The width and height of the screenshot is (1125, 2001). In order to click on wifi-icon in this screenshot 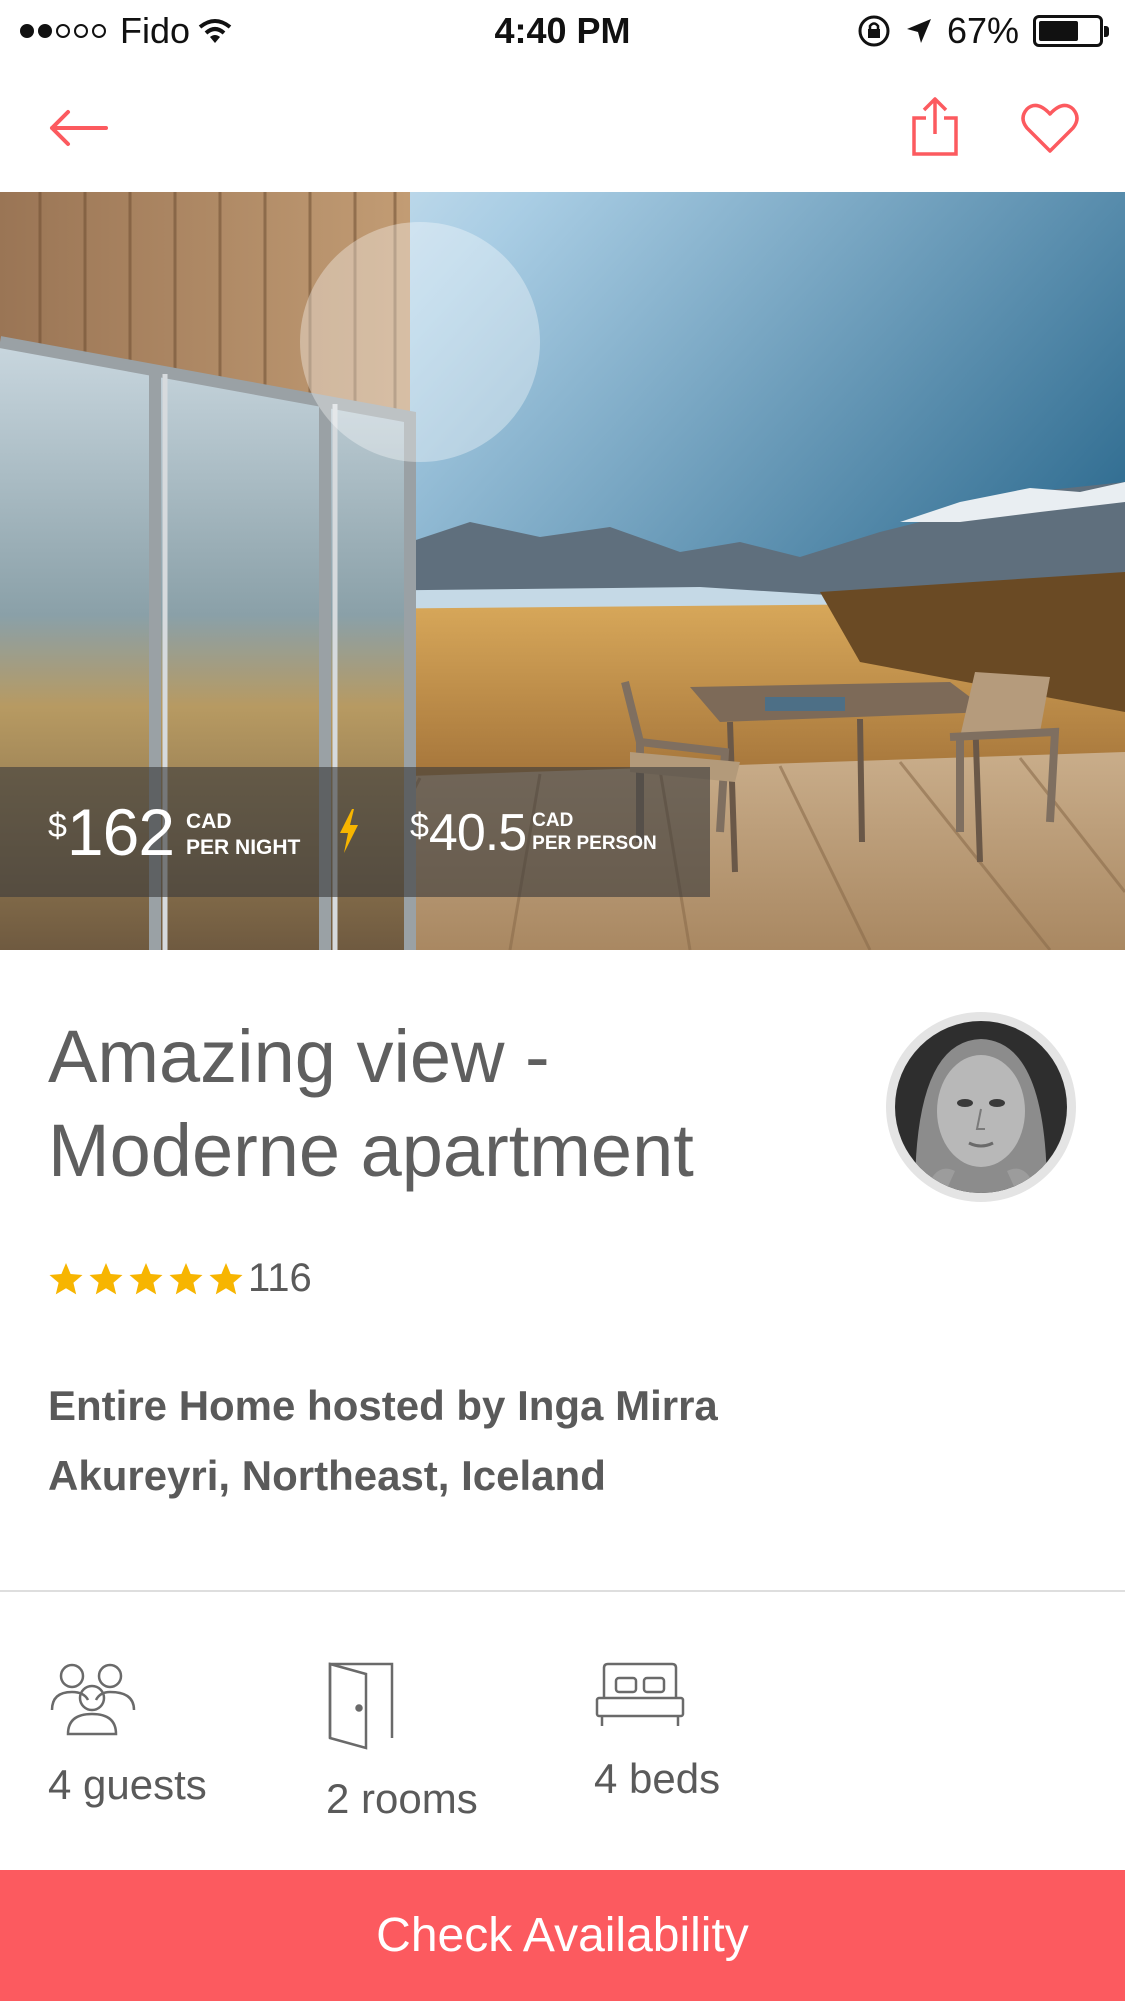, I will do `click(215, 31)`.